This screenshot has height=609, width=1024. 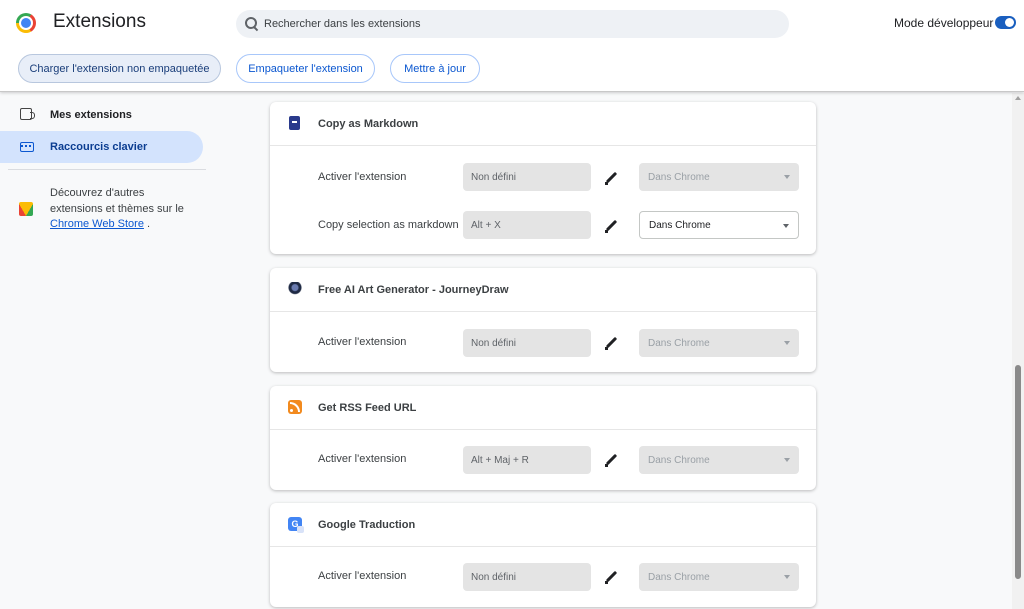 I want to click on sidebar-item-keyboard-shortcuts: Raccourcis clavier, so click(x=101, y=147).